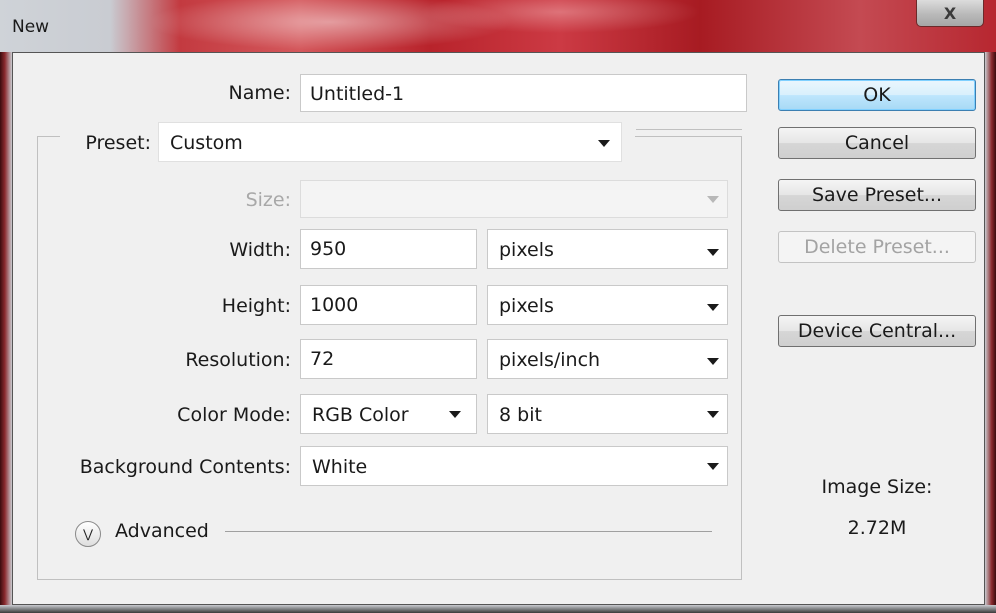 The image size is (996, 613). Describe the element at coordinates (520, 415) in the screenshot. I see `bit-depth-value: 8 bit` at that location.